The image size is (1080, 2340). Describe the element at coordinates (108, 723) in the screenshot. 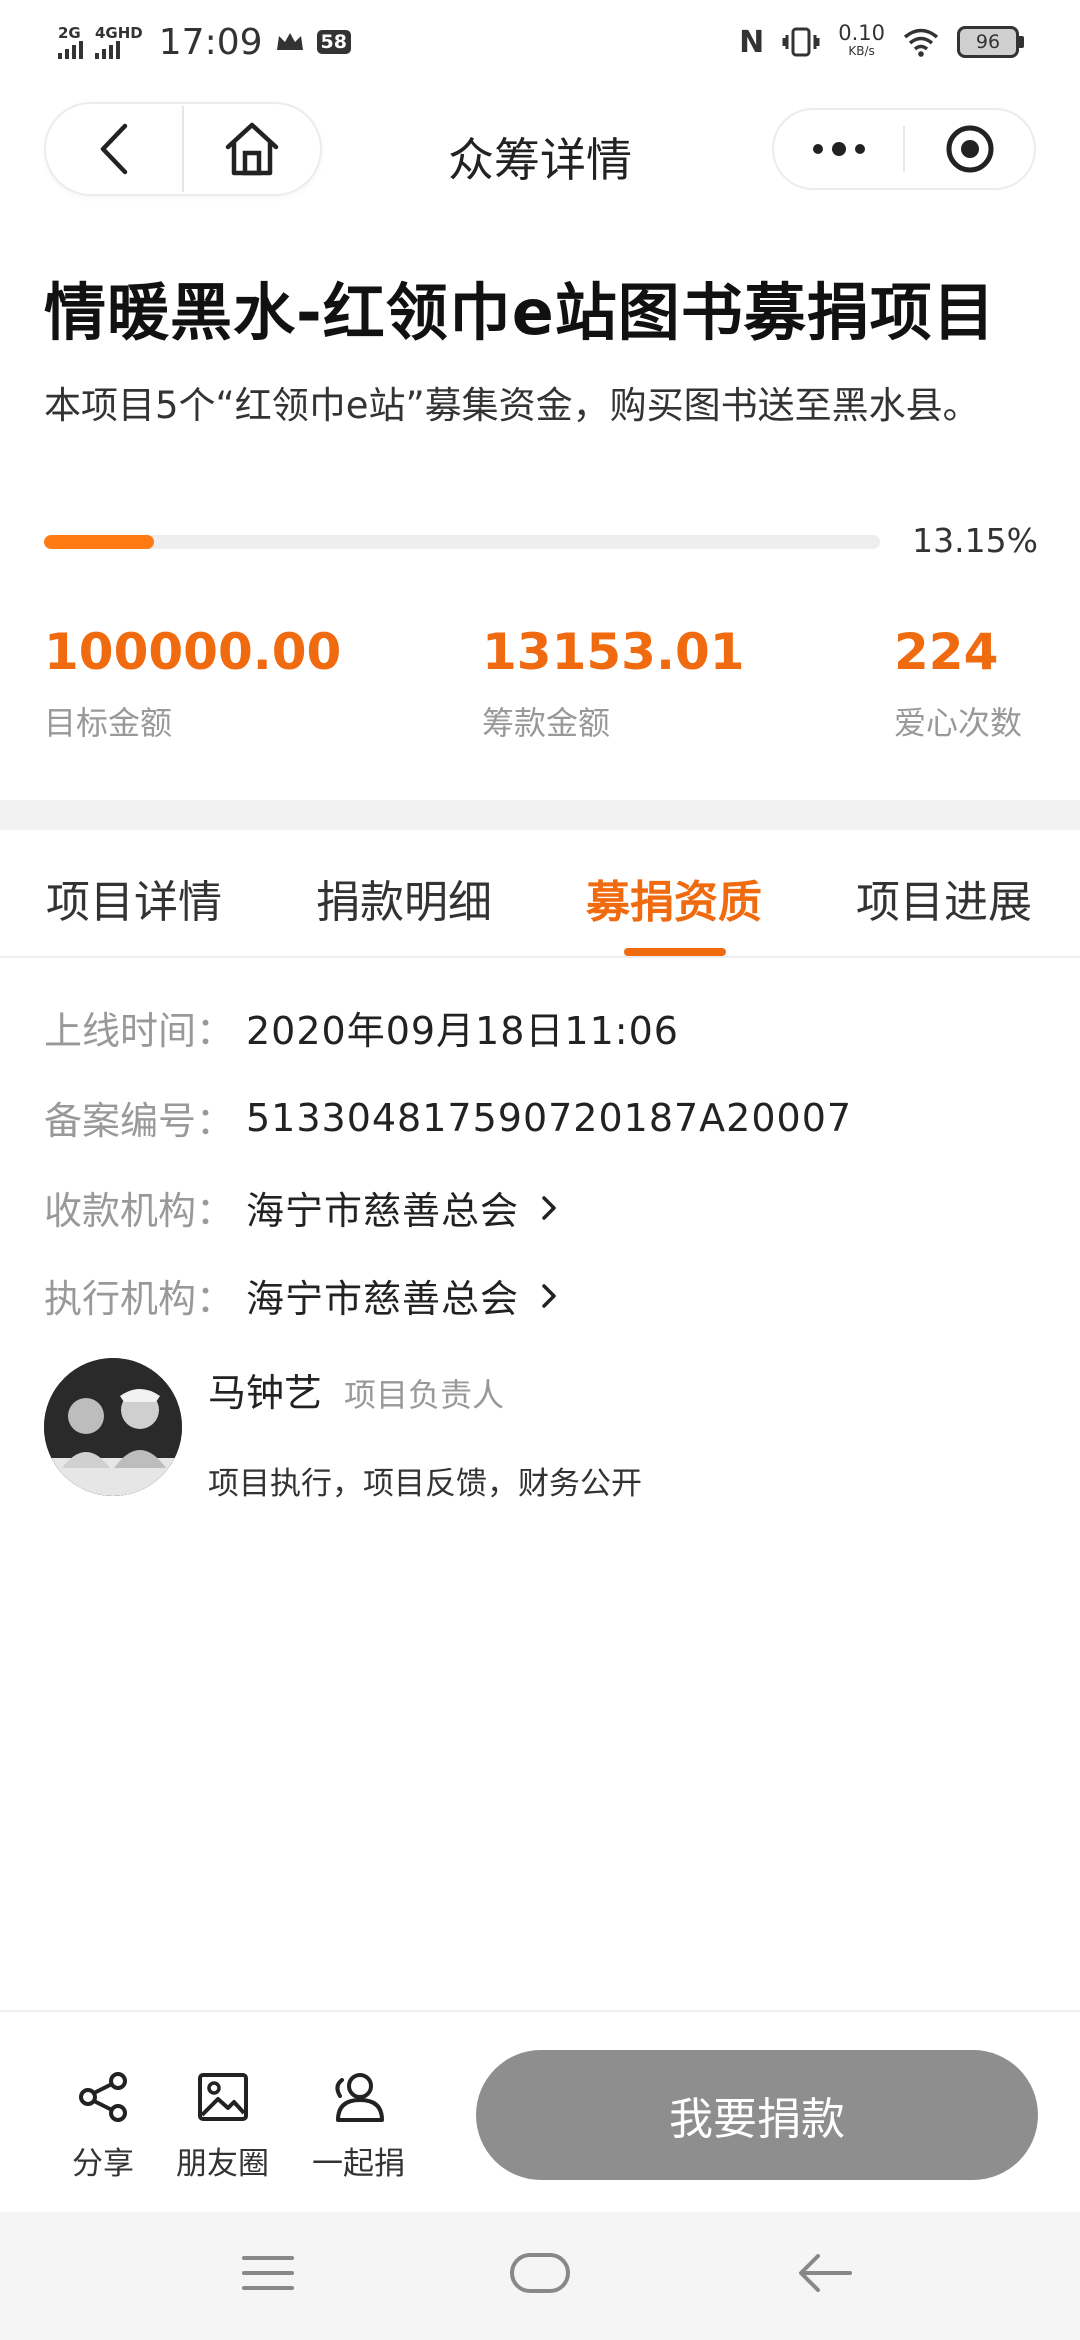

I see `stat-label: 目标金额` at that location.